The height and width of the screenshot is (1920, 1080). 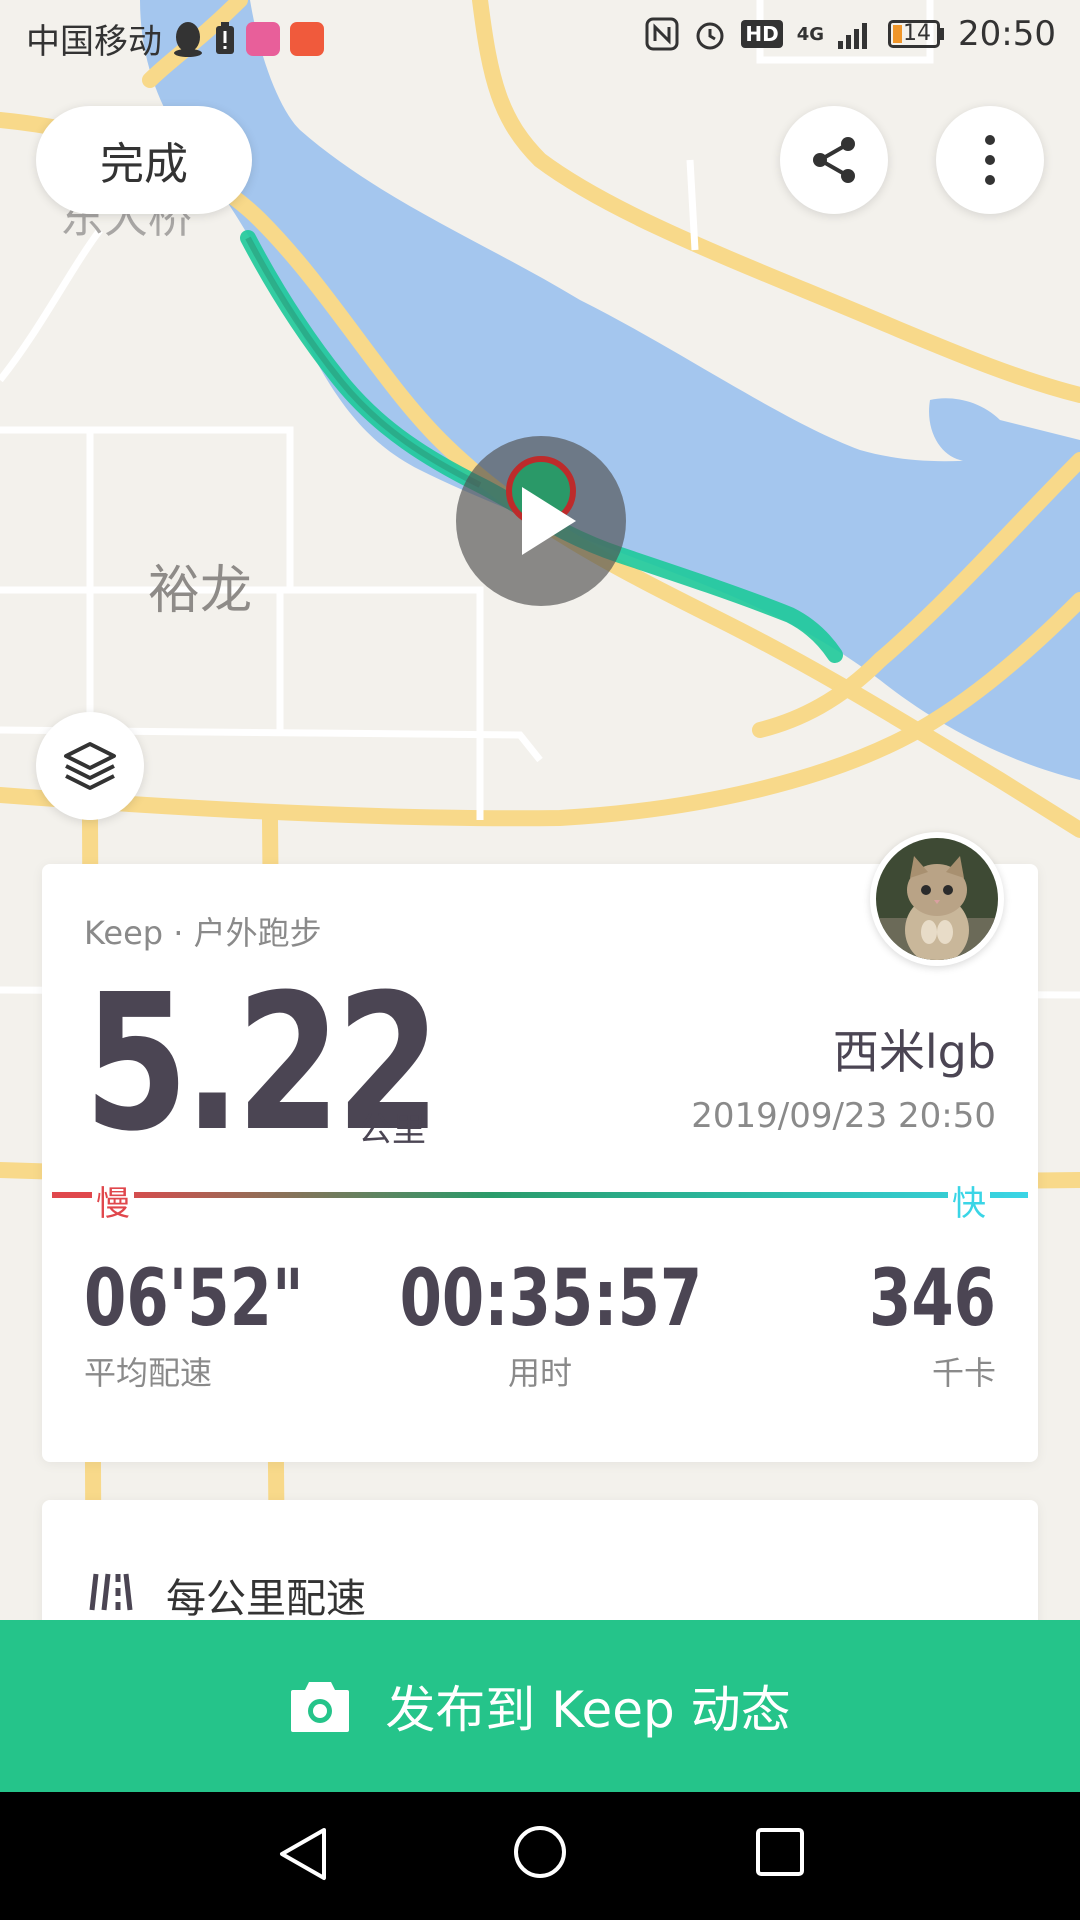 What do you see at coordinates (969, 1200) in the screenshot?
I see `fast-label: 快` at bounding box center [969, 1200].